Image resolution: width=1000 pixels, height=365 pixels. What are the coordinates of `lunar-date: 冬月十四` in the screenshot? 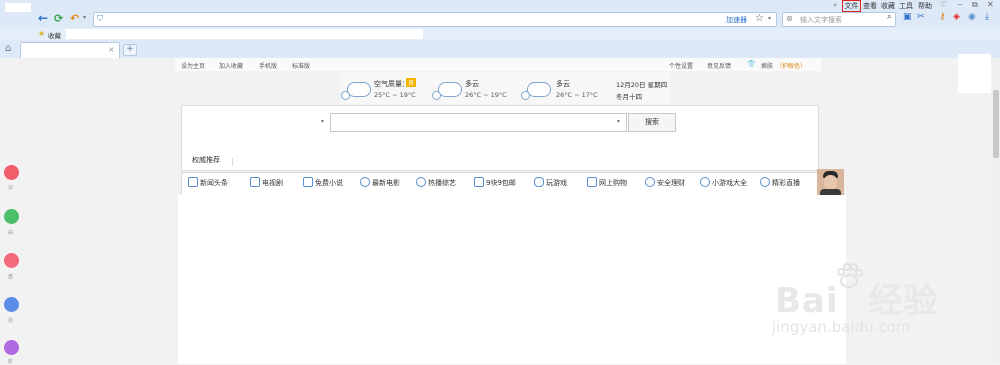 It's located at (629, 97).